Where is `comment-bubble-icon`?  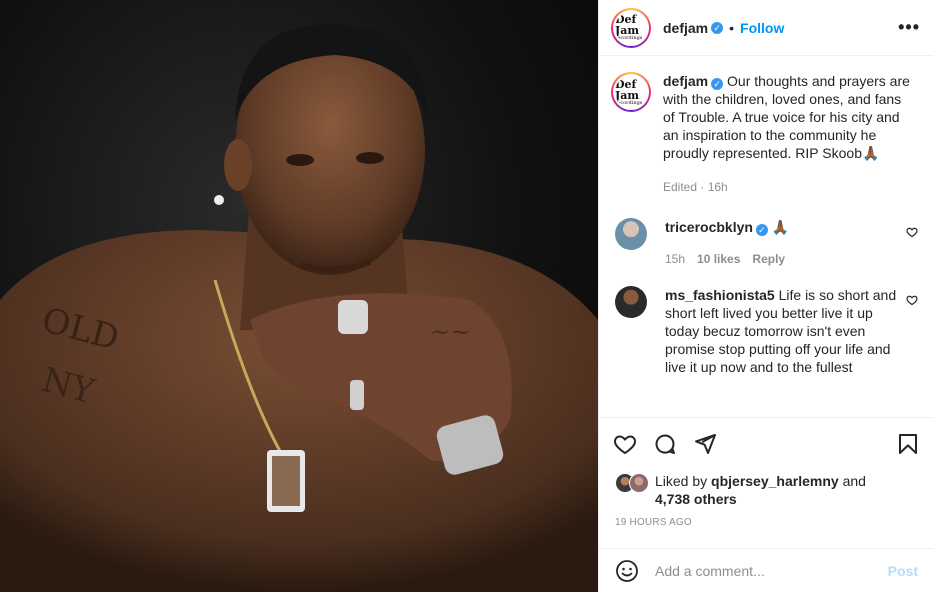 comment-bubble-icon is located at coordinates (665, 444).